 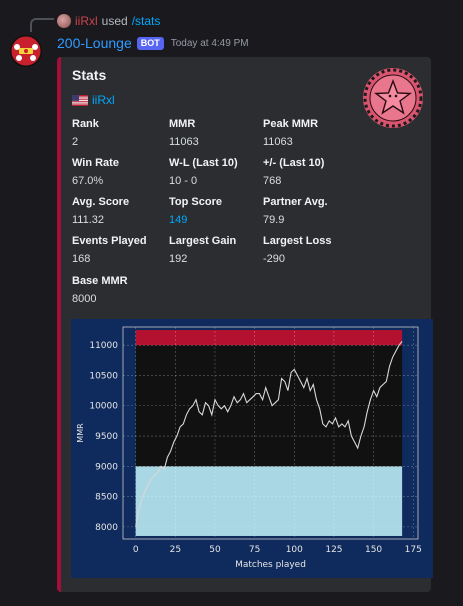 I want to click on field-value: 8000, so click(x=84, y=299).